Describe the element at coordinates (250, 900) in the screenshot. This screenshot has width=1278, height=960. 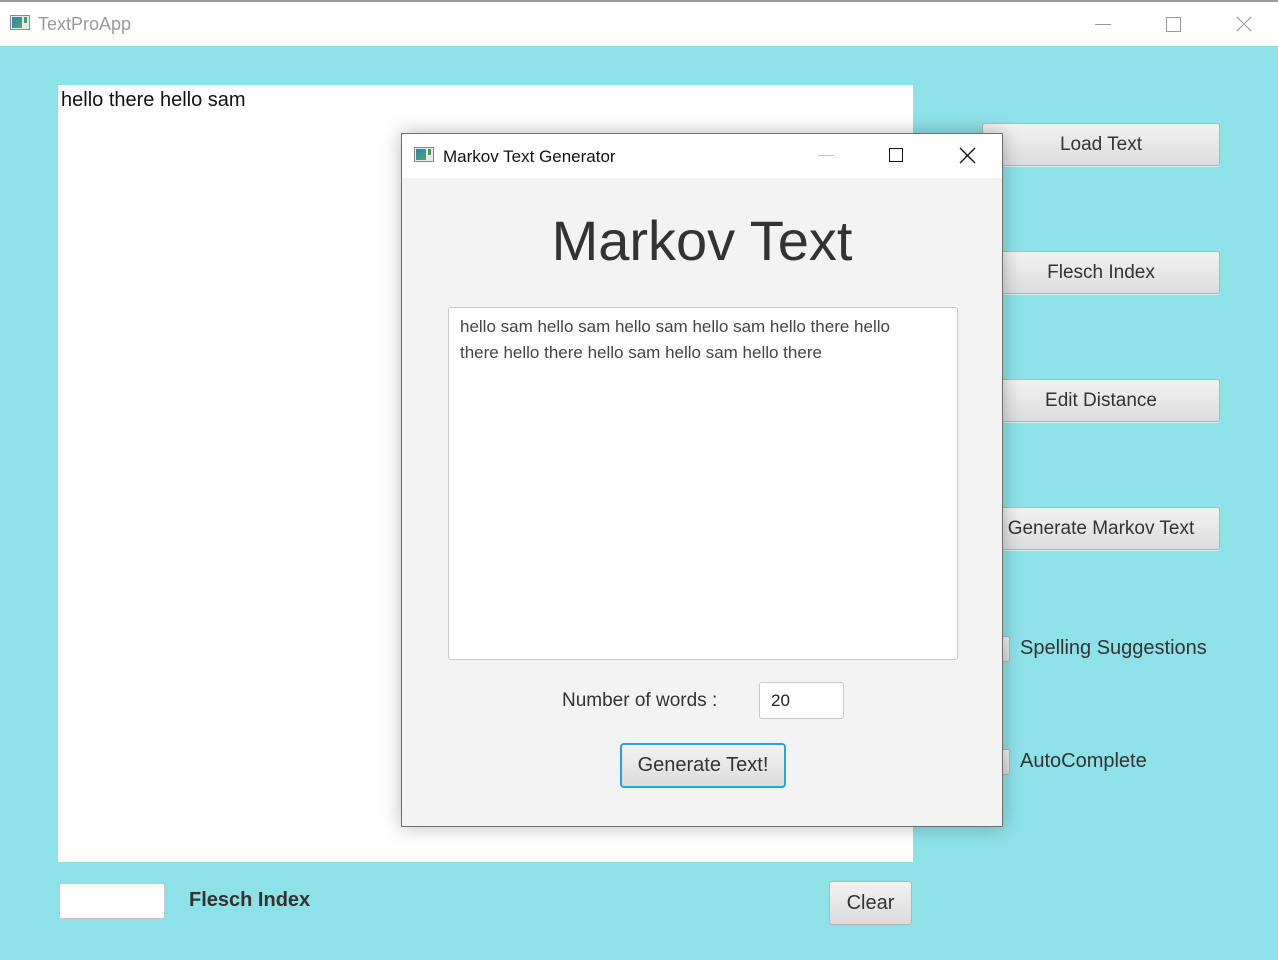
I see `flesch-index-label: Flesch Index` at that location.